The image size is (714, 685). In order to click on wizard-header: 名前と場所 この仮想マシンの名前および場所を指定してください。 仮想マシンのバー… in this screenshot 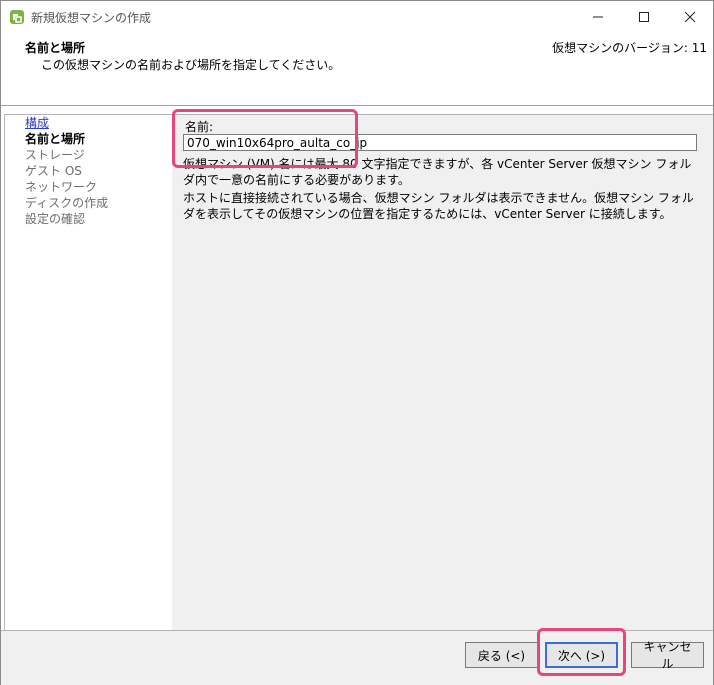, I will do `click(357, 69)`.